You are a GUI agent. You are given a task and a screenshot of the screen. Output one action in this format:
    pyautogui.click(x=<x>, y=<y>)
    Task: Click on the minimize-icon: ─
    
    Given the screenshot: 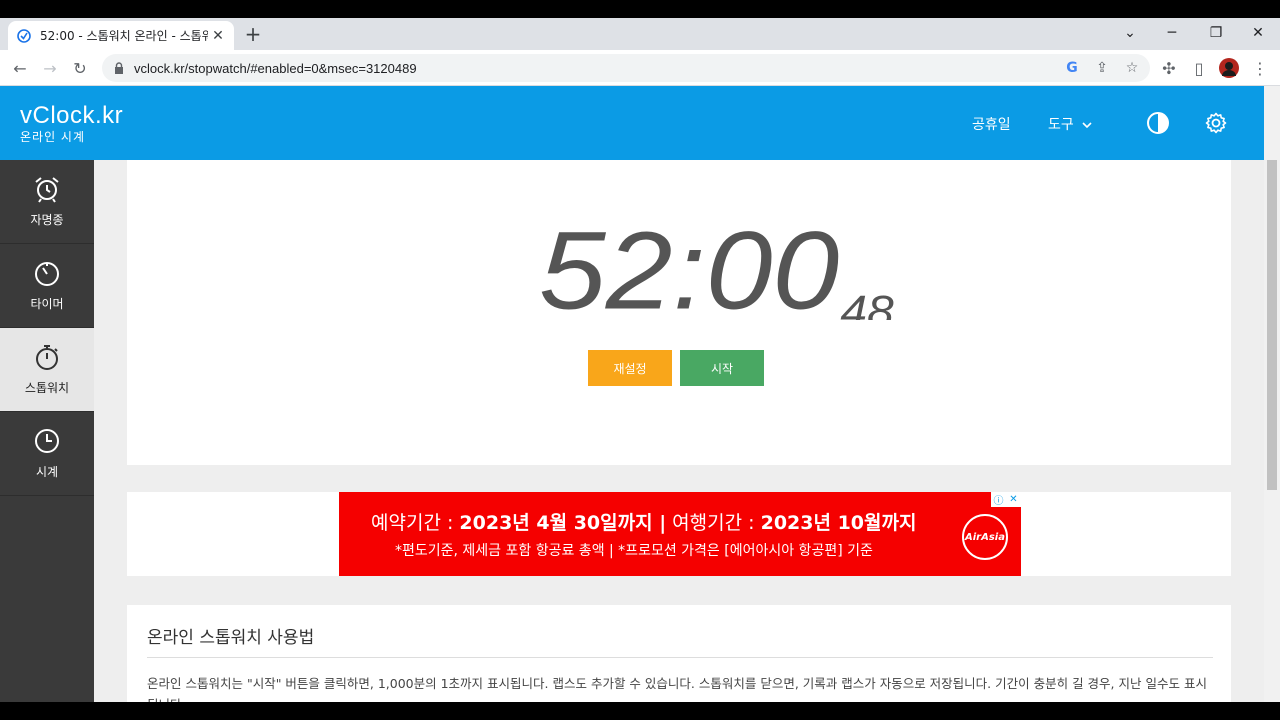 What is the action you would take?
    pyautogui.click(x=1172, y=33)
    